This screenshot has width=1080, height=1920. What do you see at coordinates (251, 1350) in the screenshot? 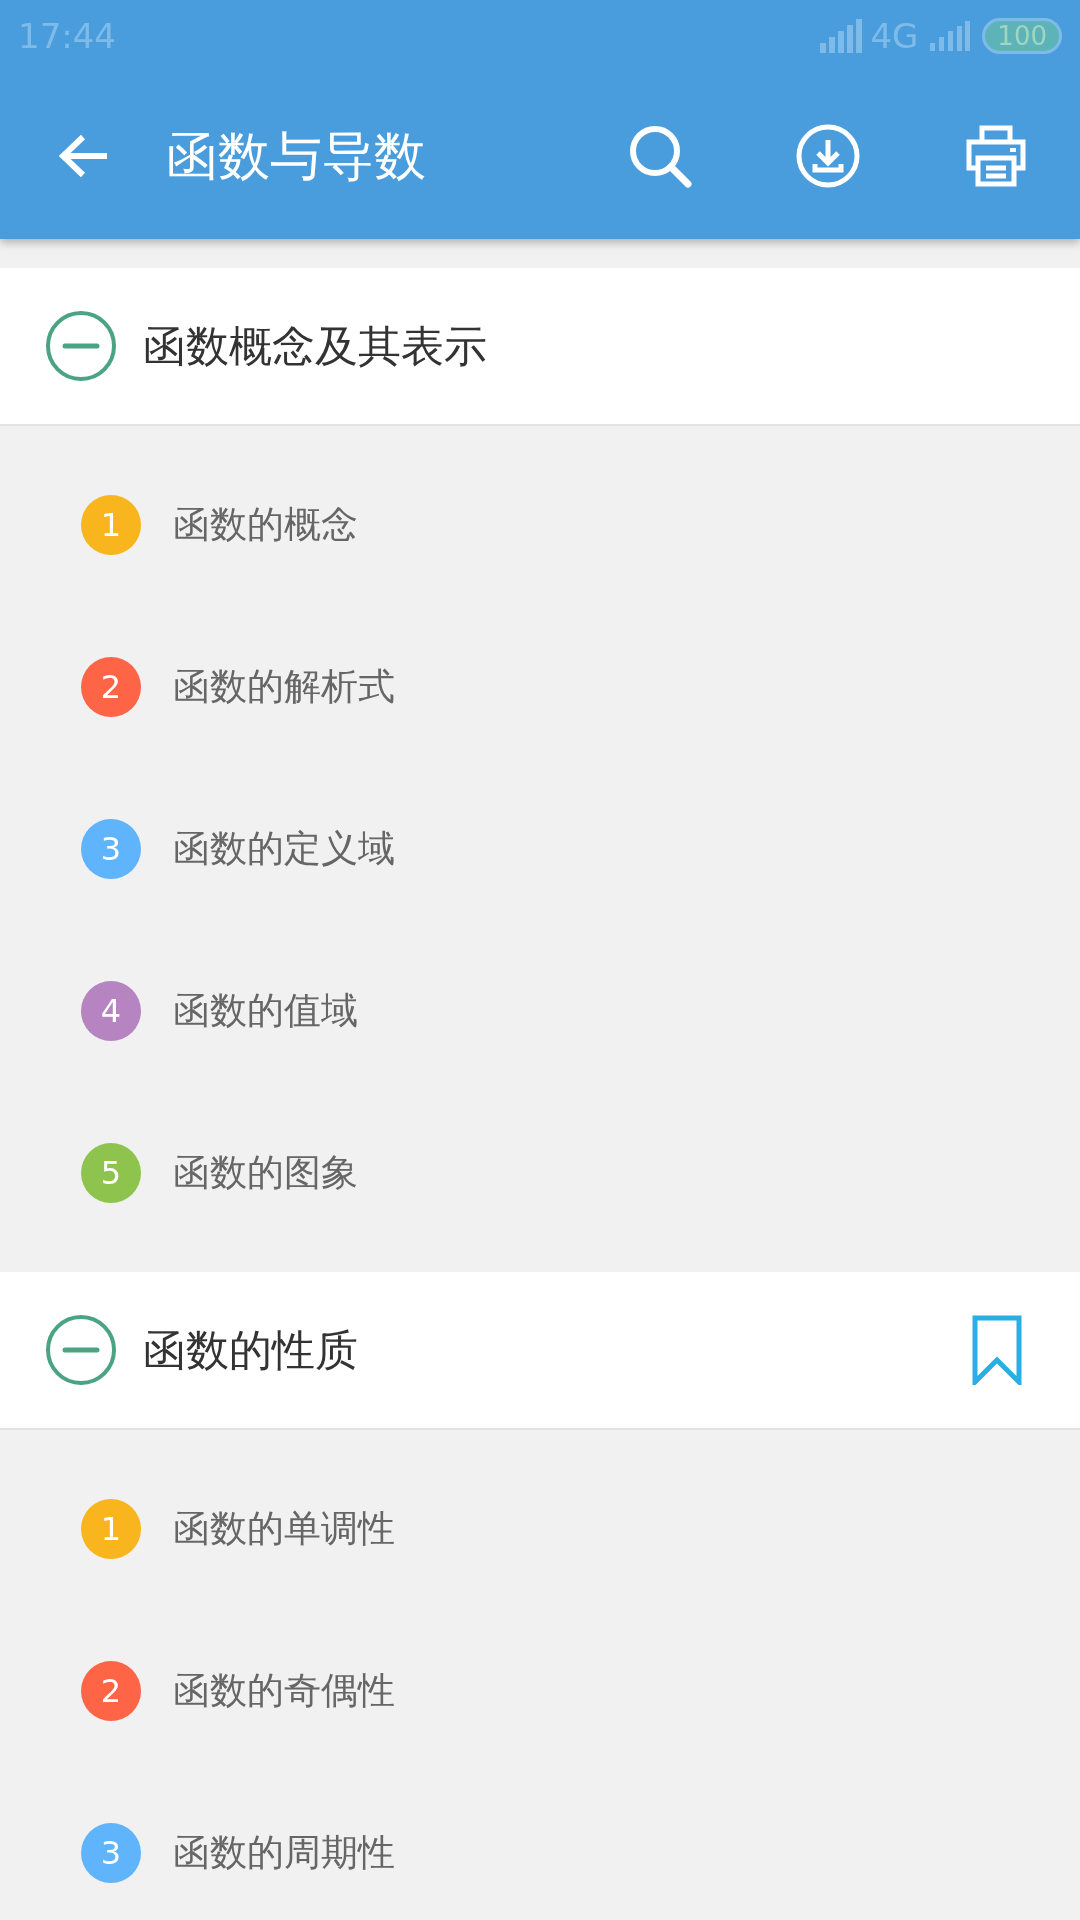
I see `section-title: 函数的性质` at bounding box center [251, 1350].